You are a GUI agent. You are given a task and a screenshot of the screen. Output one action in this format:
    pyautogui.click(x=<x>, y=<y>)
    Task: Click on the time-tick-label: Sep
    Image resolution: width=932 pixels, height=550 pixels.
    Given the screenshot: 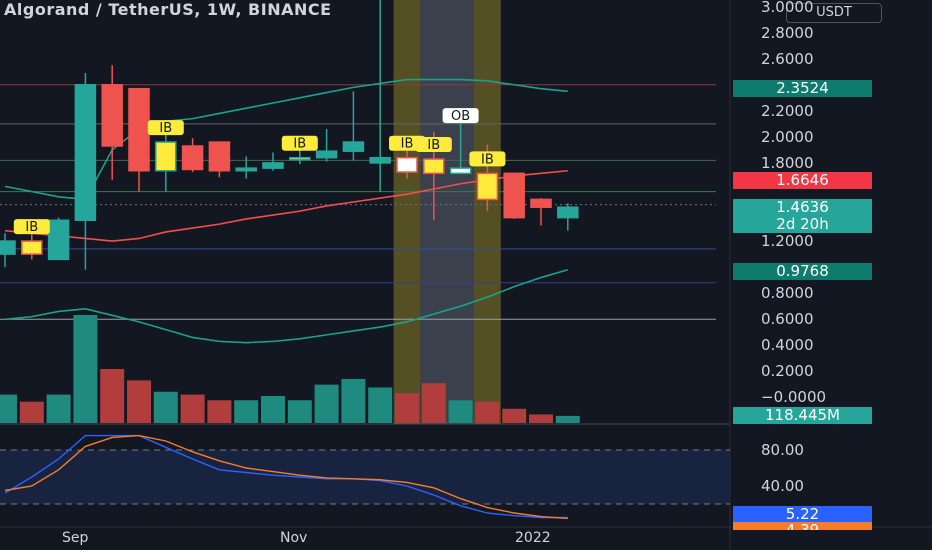 What is the action you would take?
    pyautogui.click(x=75, y=538)
    